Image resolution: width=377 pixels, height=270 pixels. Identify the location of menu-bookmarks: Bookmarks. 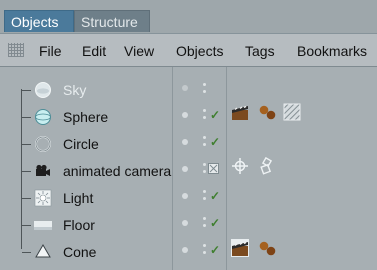
(332, 51).